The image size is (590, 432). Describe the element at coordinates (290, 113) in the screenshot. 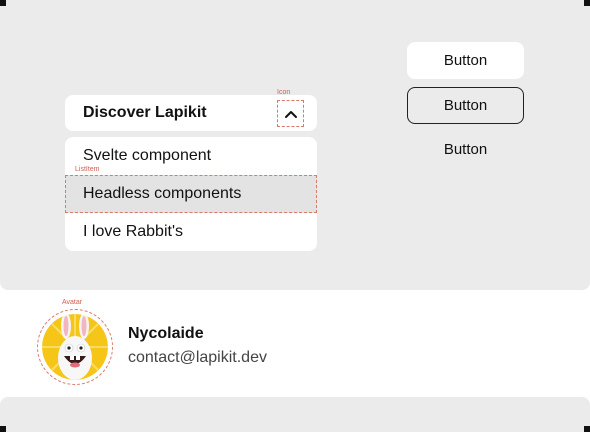

I see `chevron-up-icon` at that location.